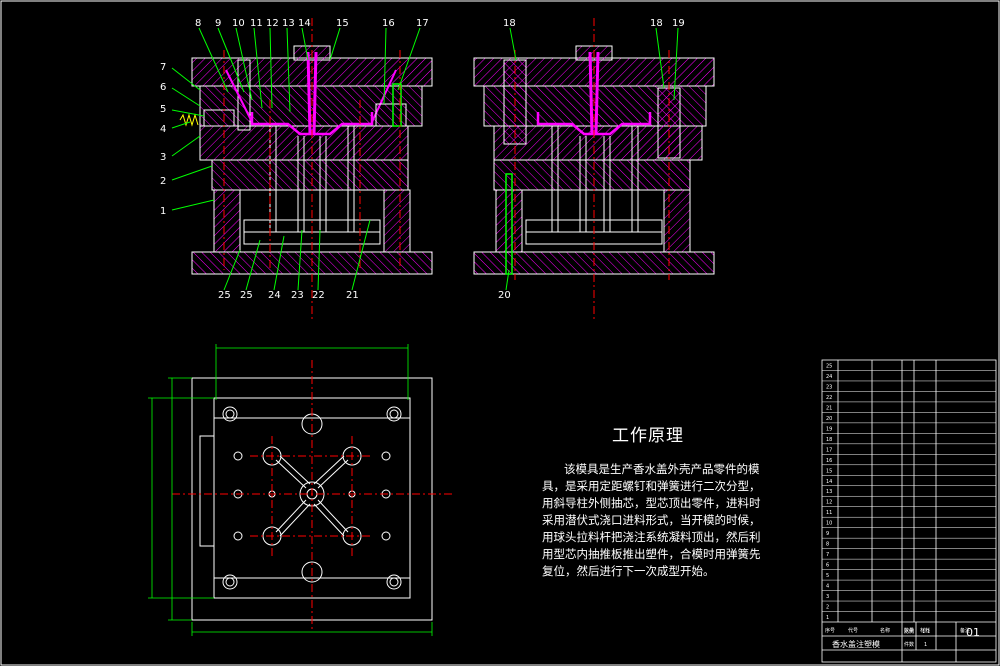 The image size is (1000, 666). What do you see at coordinates (163, 211) in the screenshot?
I see `part-number: 1` at bounding box center [163, 211].